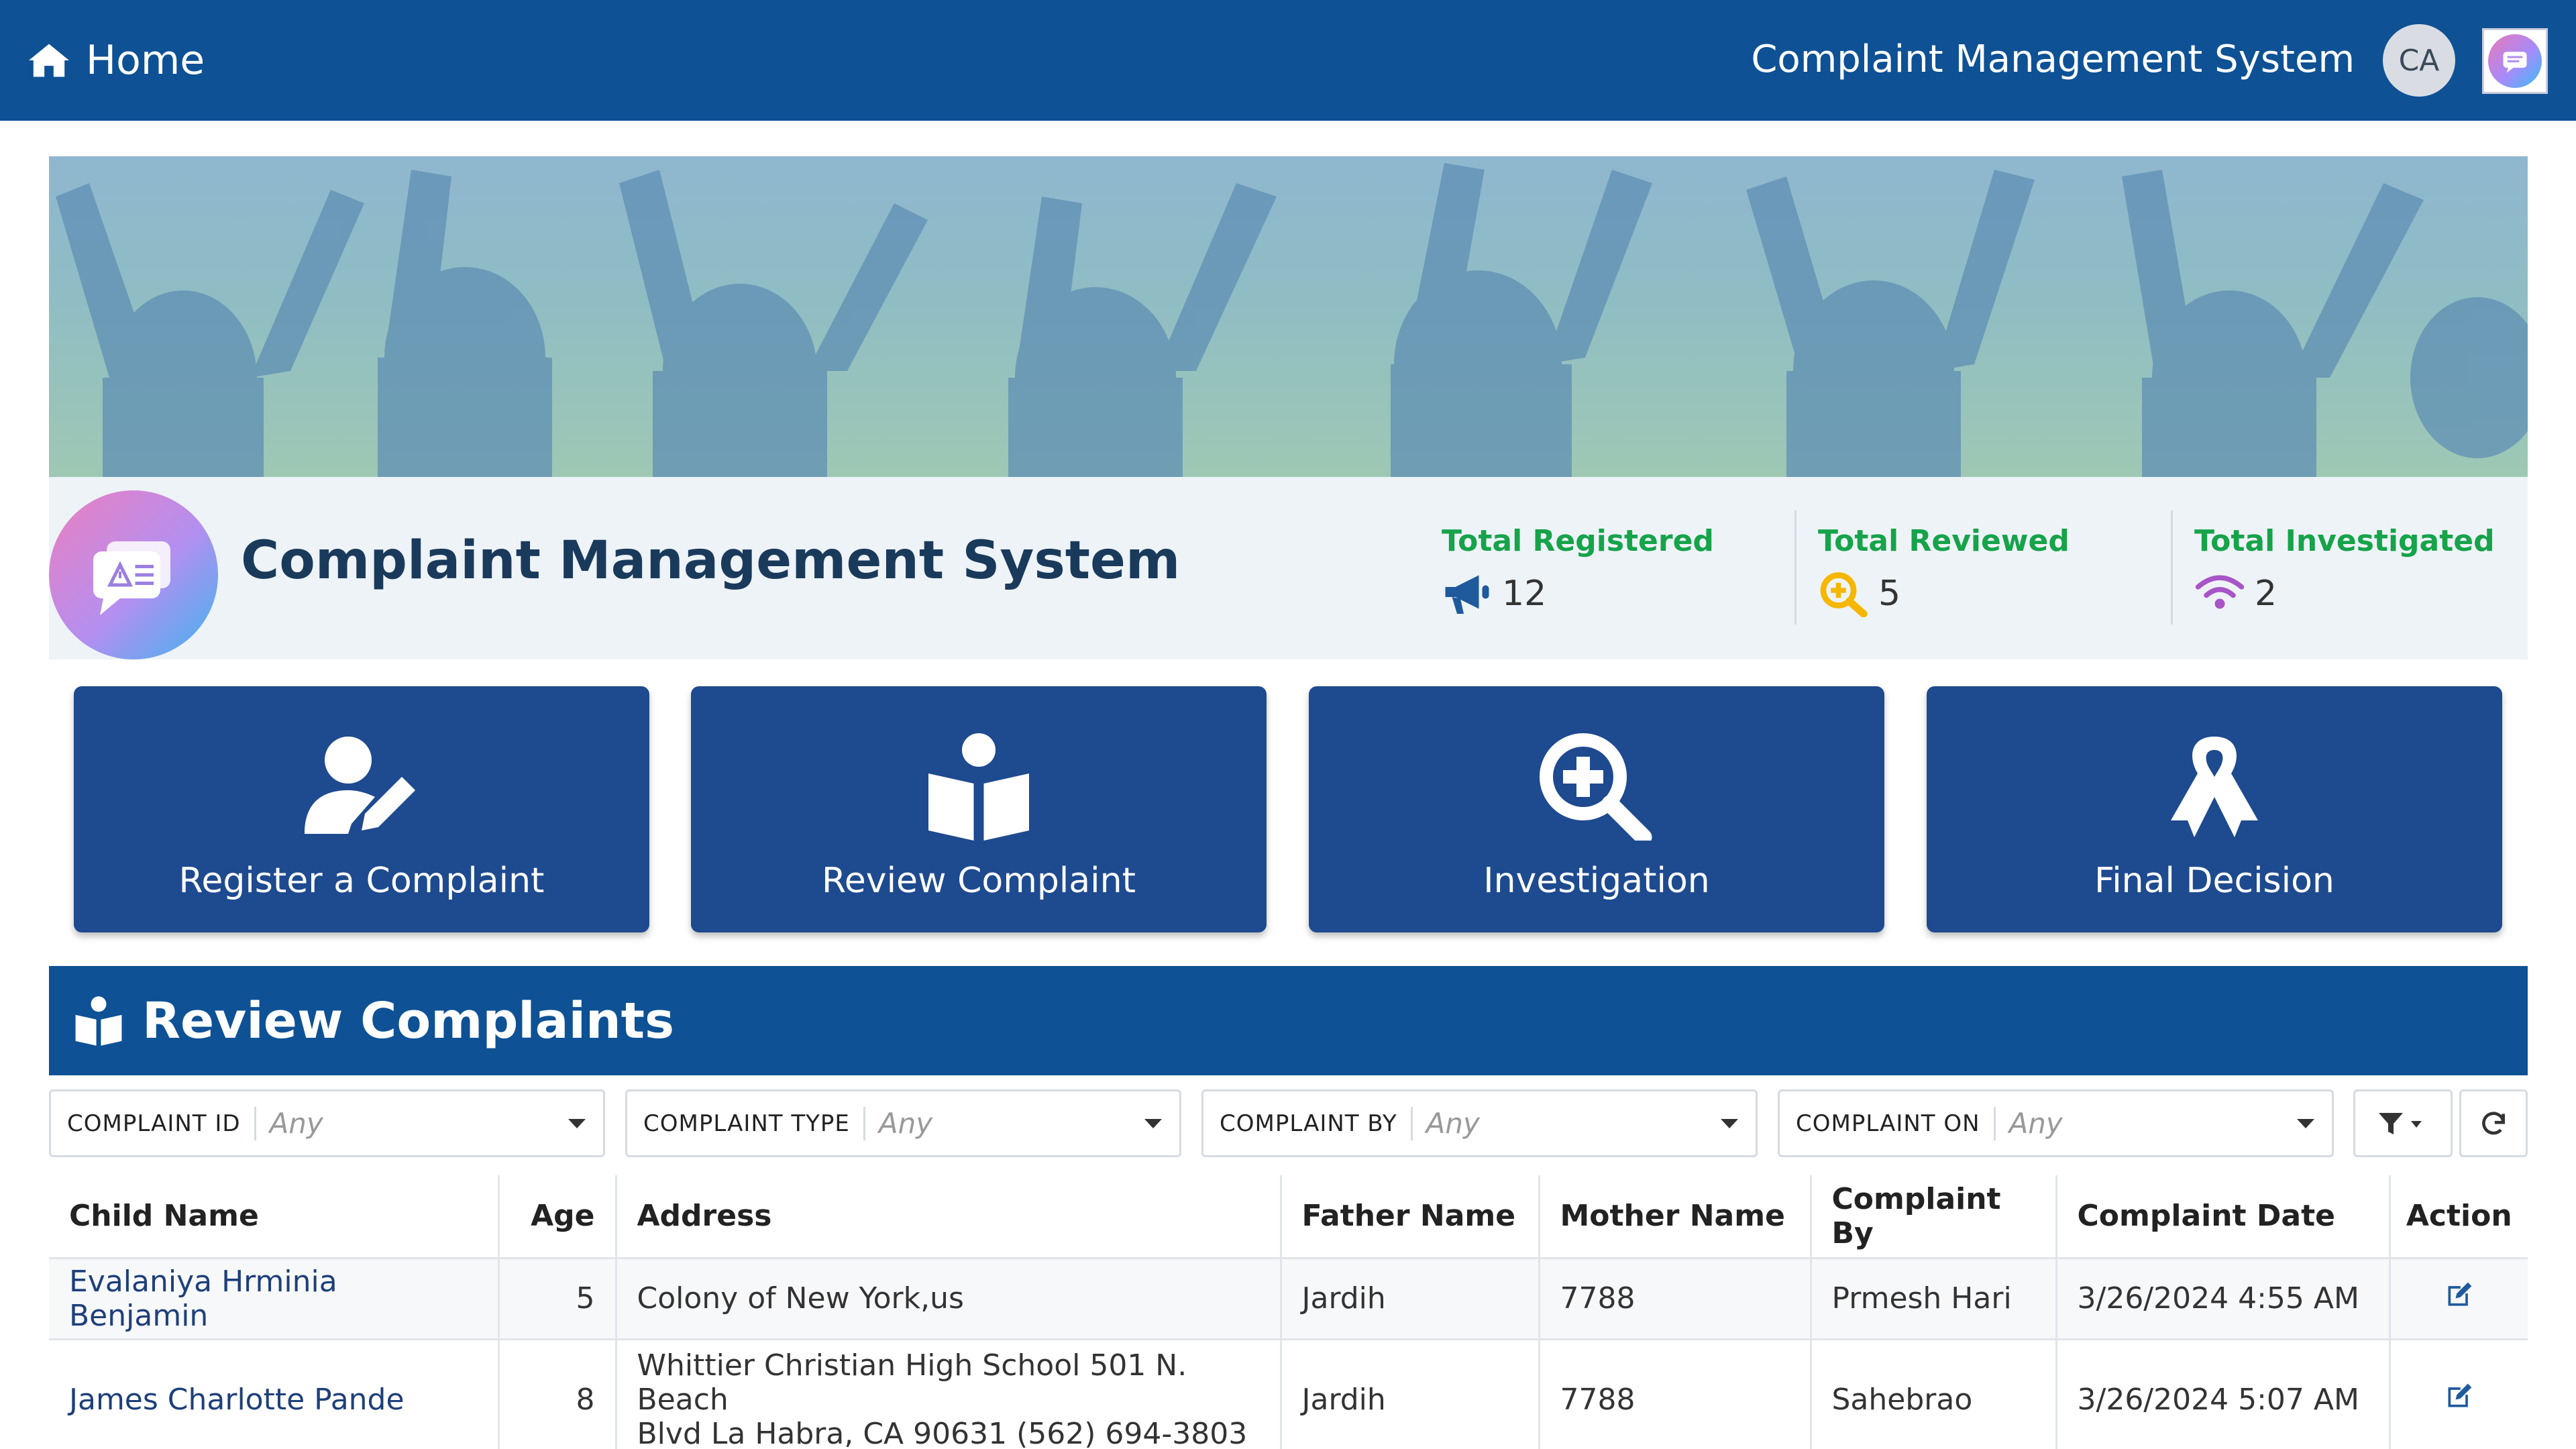 Image resolution: width=2576 pixels, height=1449 pixels. I want to click on filter-complaint-id: COMPLAINT ID Any, so click(327, 1123).